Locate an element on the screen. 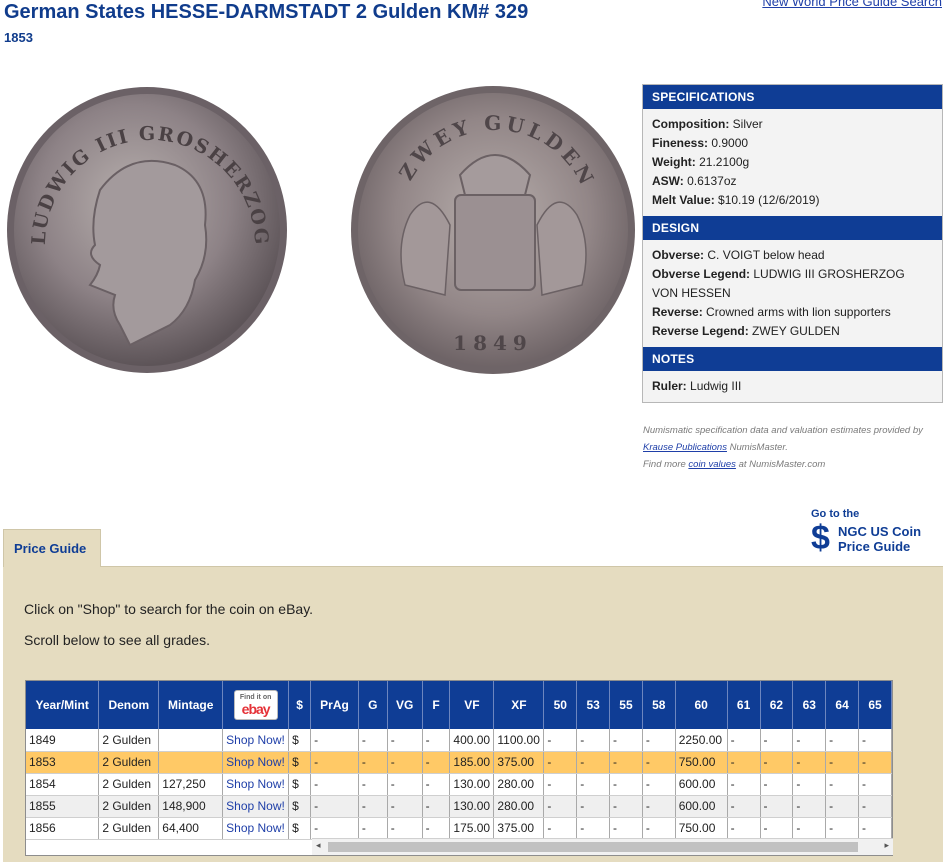 The width and height of the screenshot is (948, 862). coin-obverse-image: LUDWIG III GROSHERZOG VON HESSEN is located at coordinates (147, 230).